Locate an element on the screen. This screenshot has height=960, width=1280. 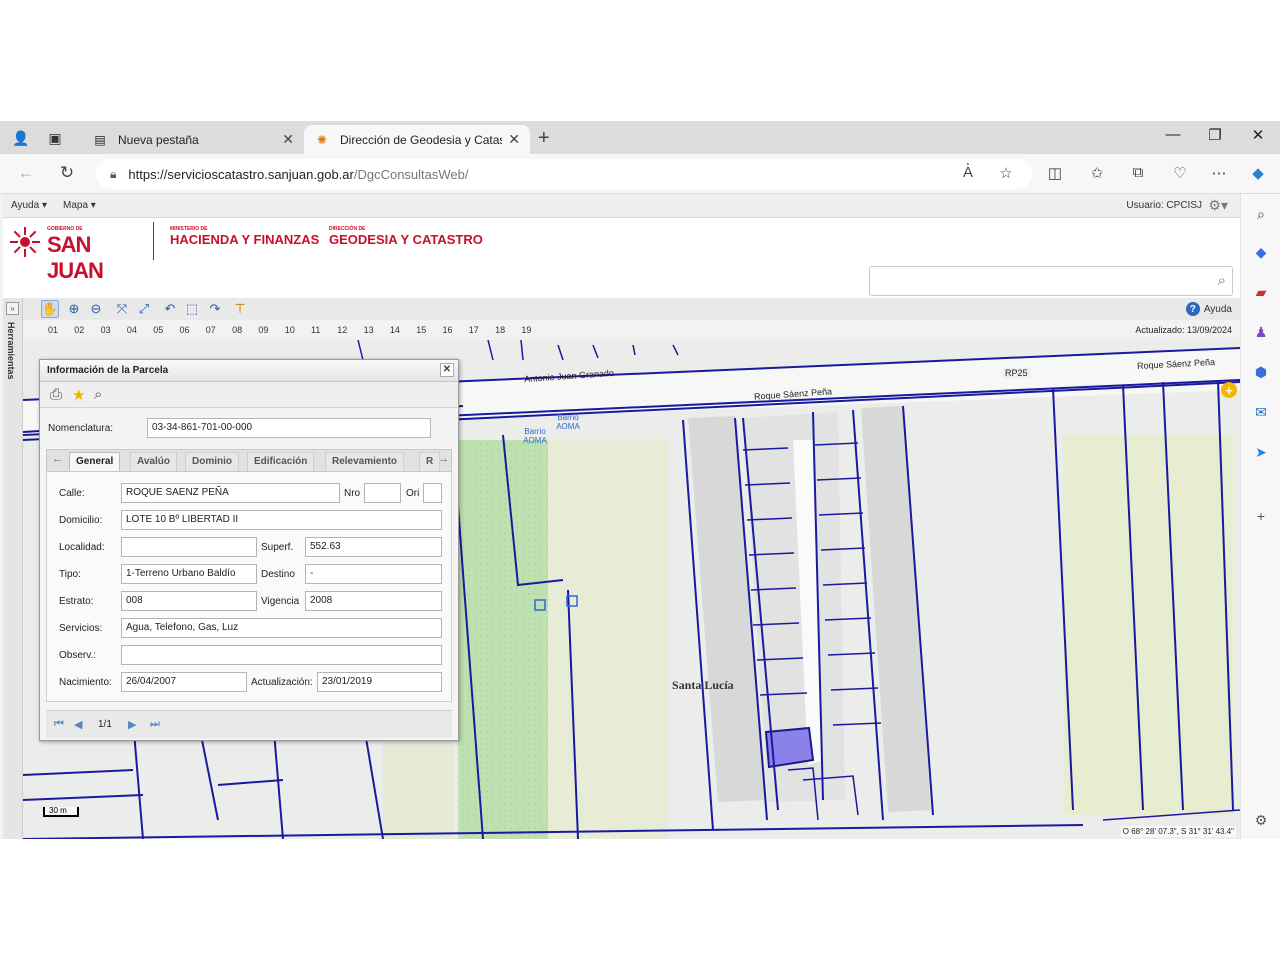
minimize-icon: — is located at coordinates (1173, 134).